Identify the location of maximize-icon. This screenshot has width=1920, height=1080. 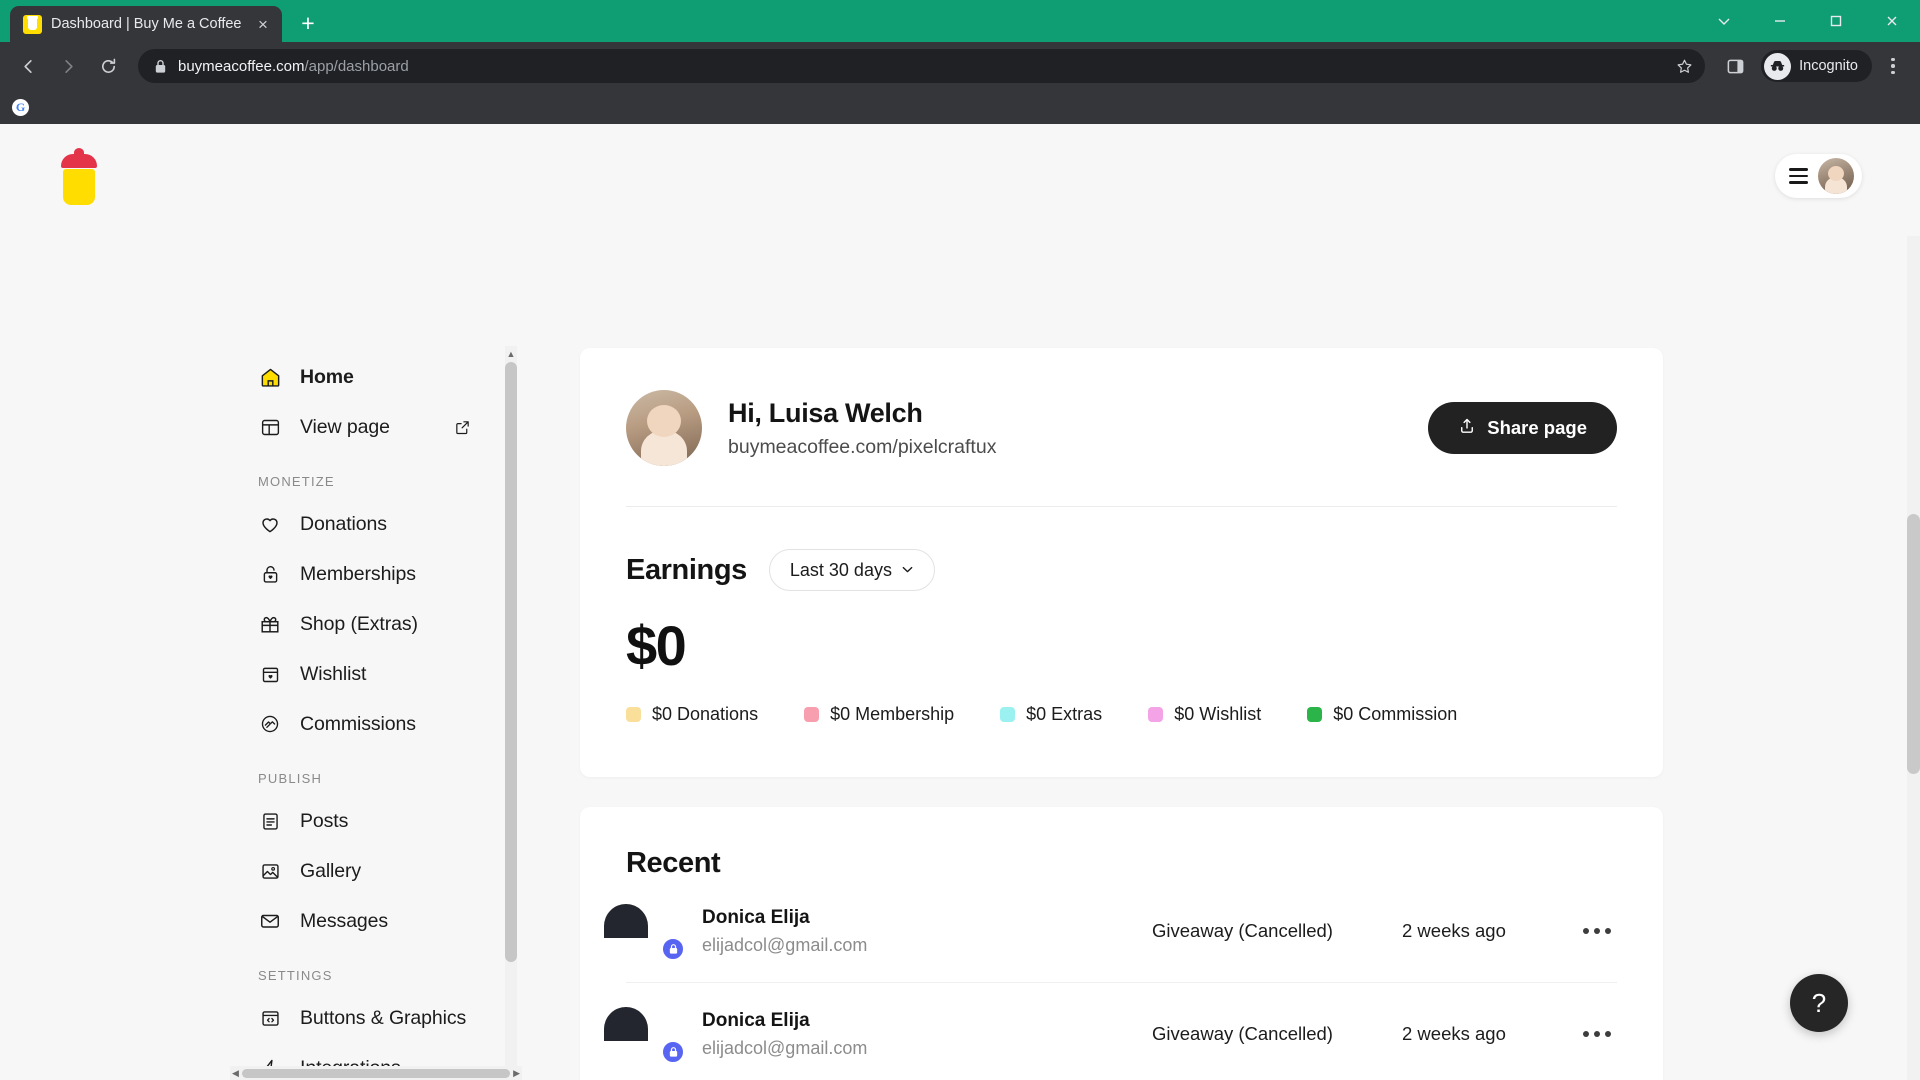
(1836, 21).